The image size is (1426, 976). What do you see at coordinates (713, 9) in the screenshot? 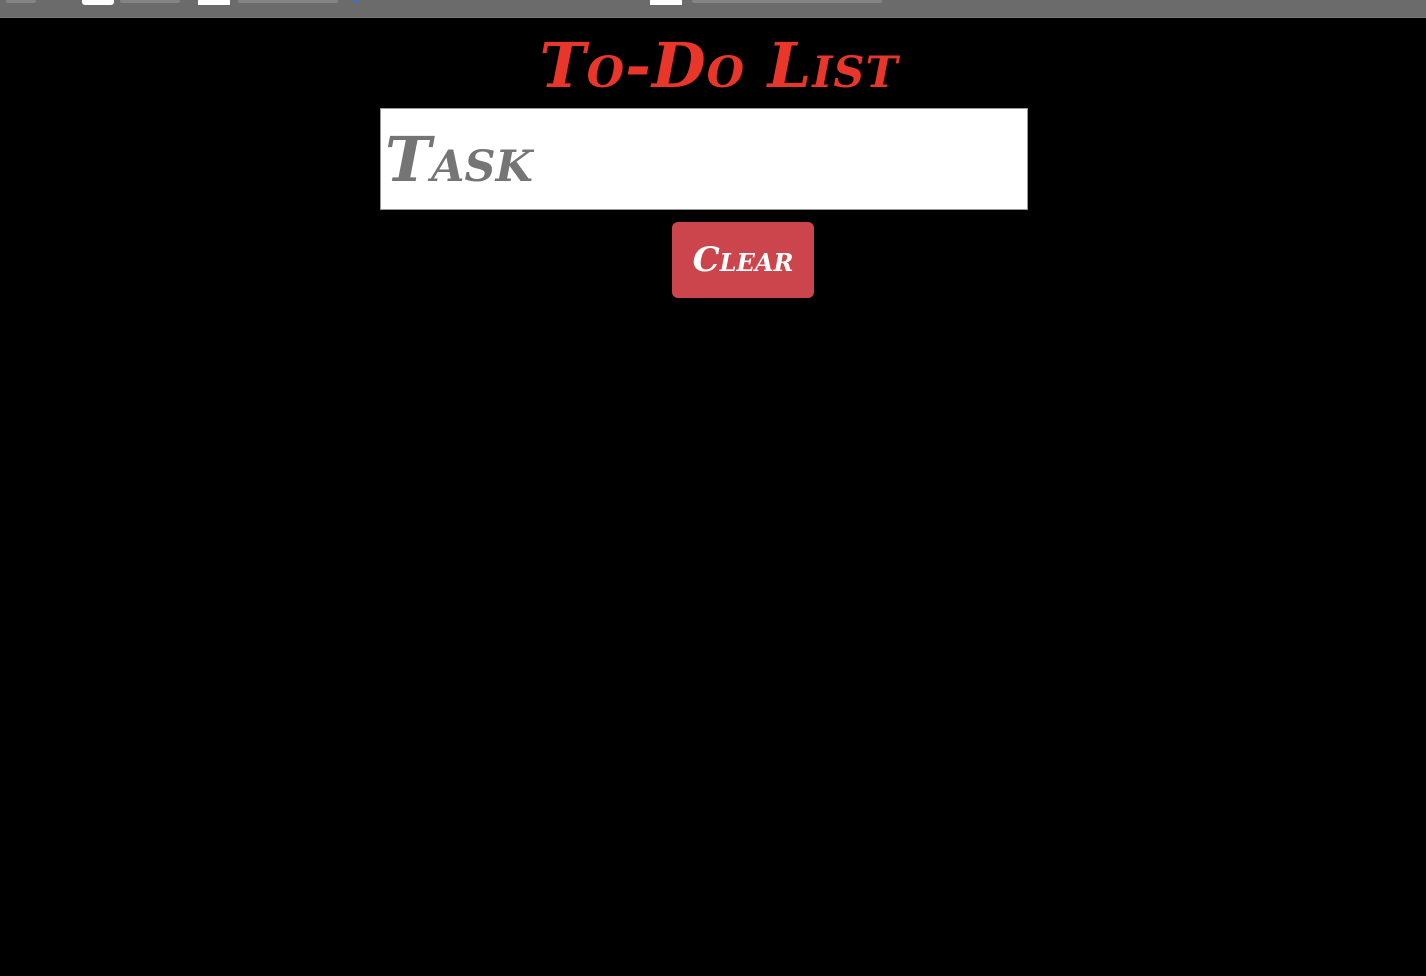
I see `browser-bookmarks-bar` at bounding box center [713, 9].